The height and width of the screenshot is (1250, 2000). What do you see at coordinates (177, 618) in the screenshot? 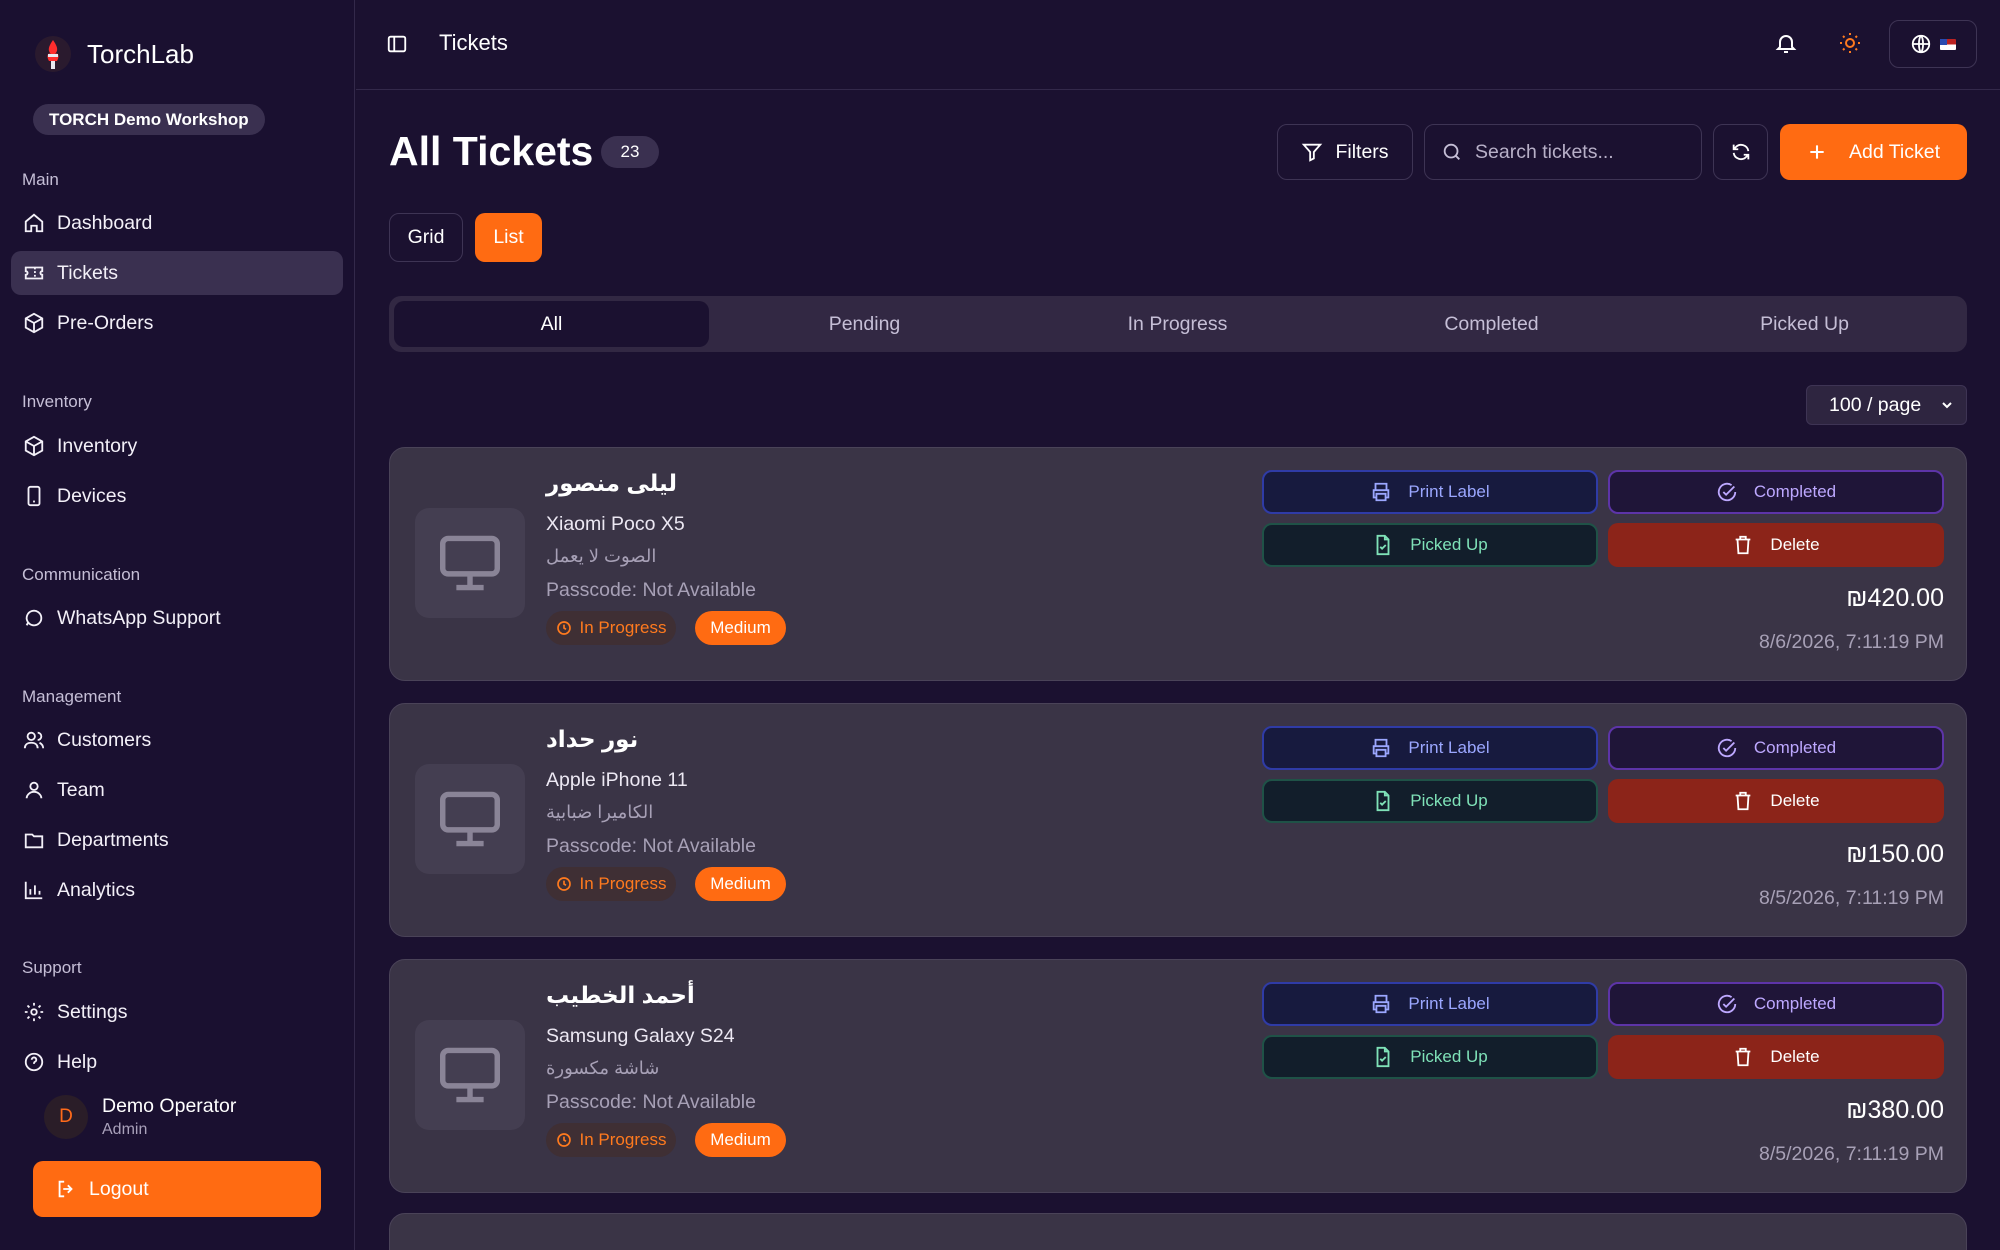
I see `sidebar-item-whatsapp-support: WhatsApp Support` at bounding box center [177, 618].